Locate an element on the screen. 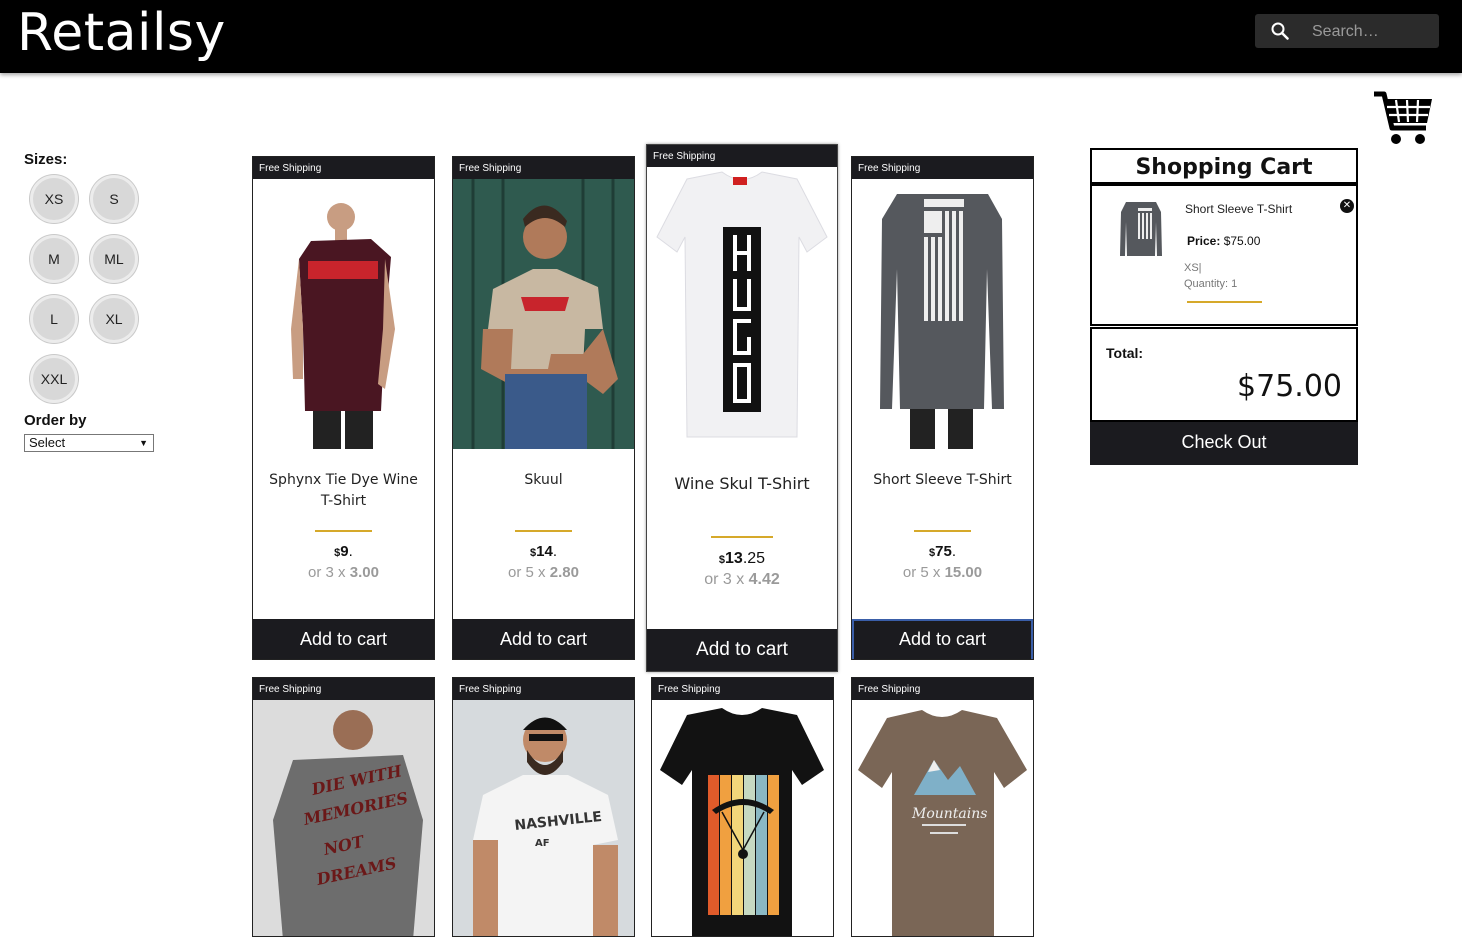  installment-price: or 5 x 2.80 is located at coordinates (543, 572).